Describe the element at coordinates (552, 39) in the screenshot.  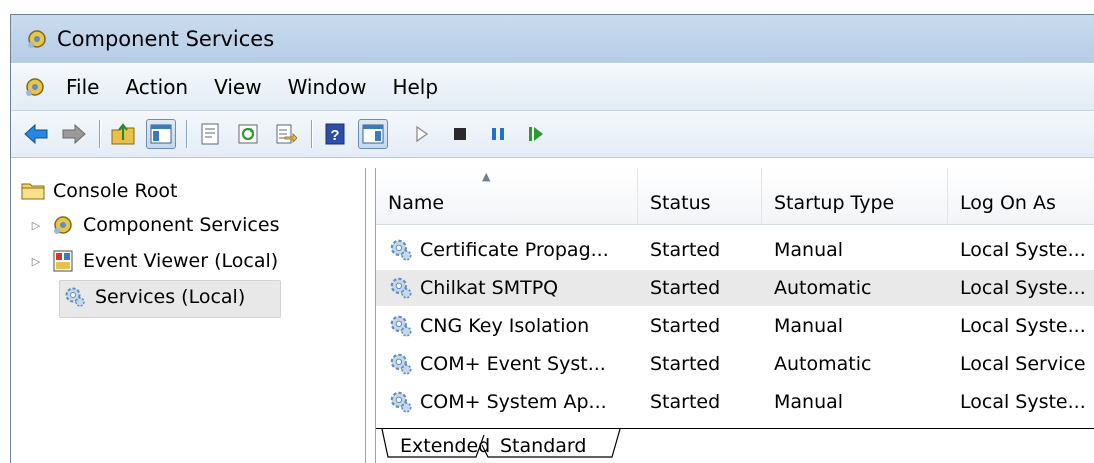
I see `title-bar: Component Services` at that location.